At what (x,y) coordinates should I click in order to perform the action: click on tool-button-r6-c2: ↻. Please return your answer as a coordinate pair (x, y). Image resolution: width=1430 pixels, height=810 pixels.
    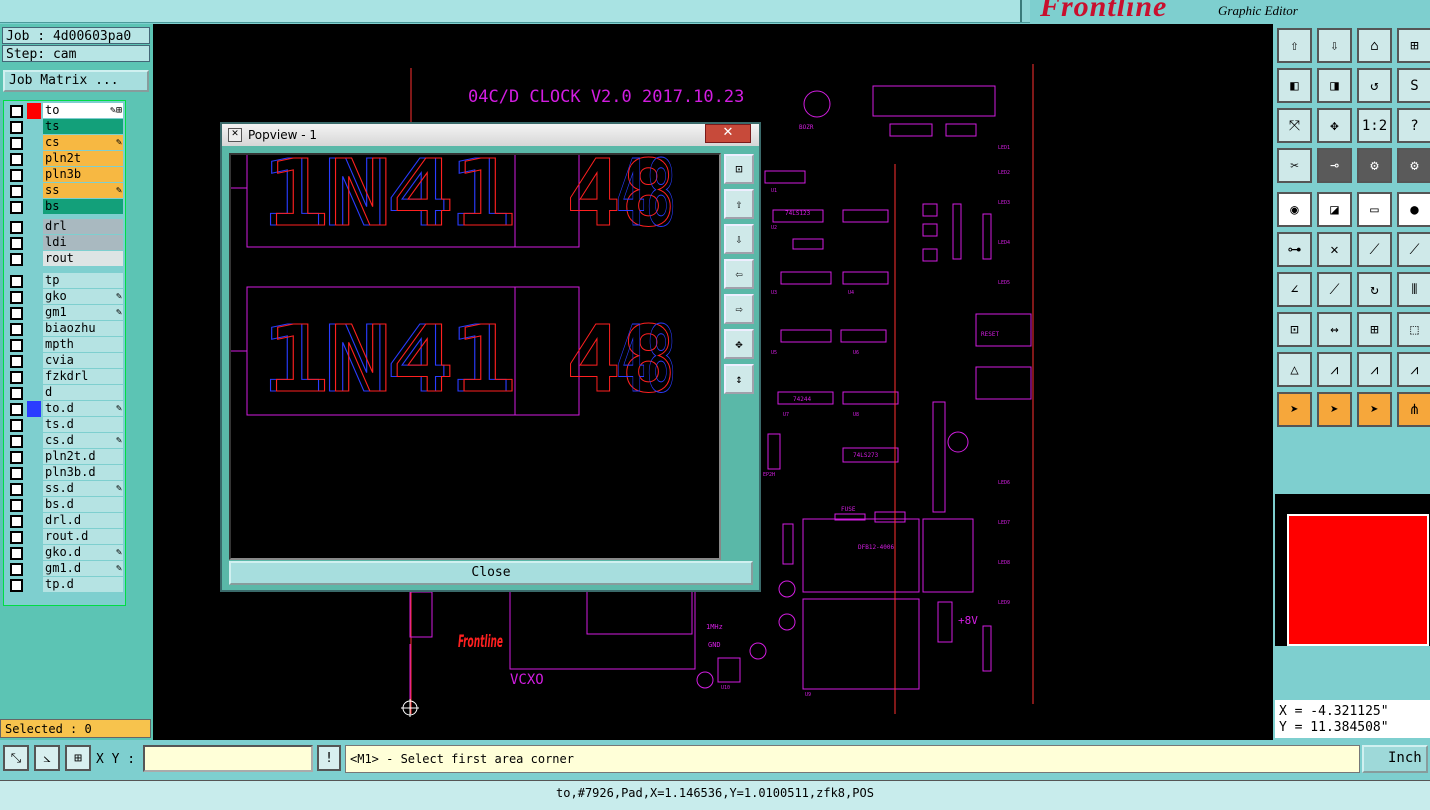
    Looking at the image, I should click on (1374, 289).